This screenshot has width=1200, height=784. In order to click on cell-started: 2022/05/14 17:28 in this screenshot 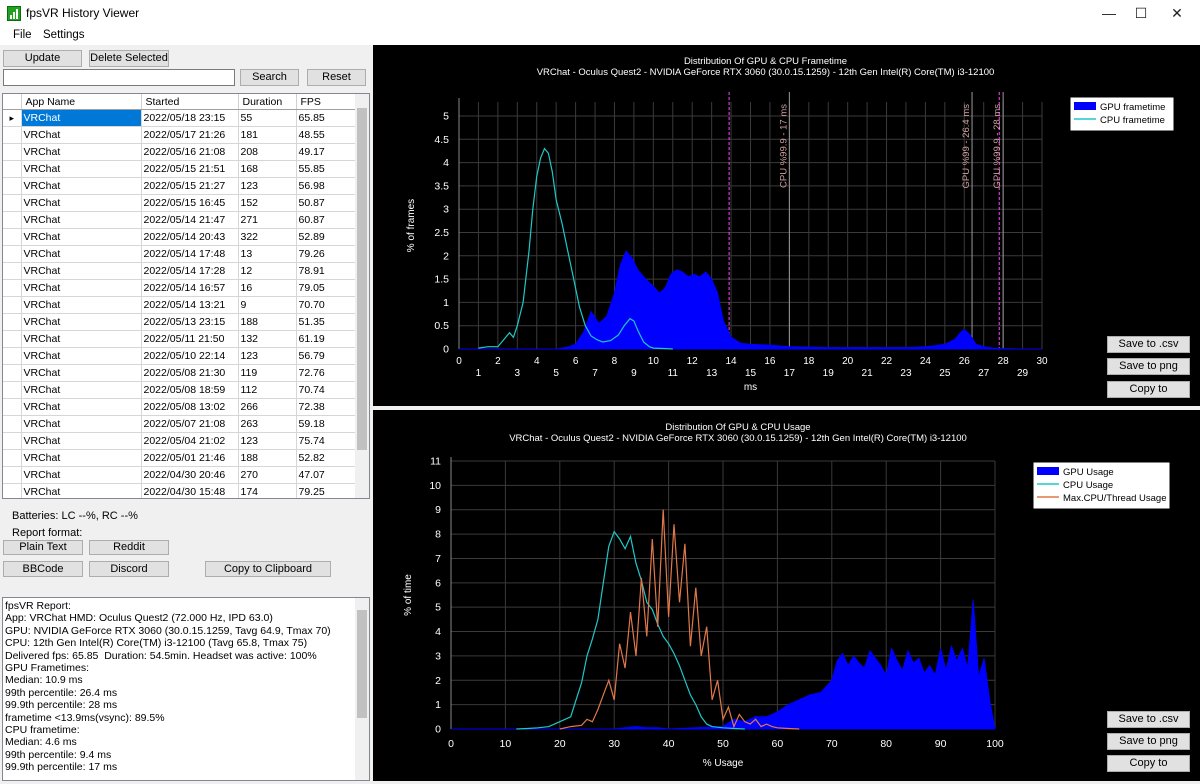, I will do `click(190, 271)`.